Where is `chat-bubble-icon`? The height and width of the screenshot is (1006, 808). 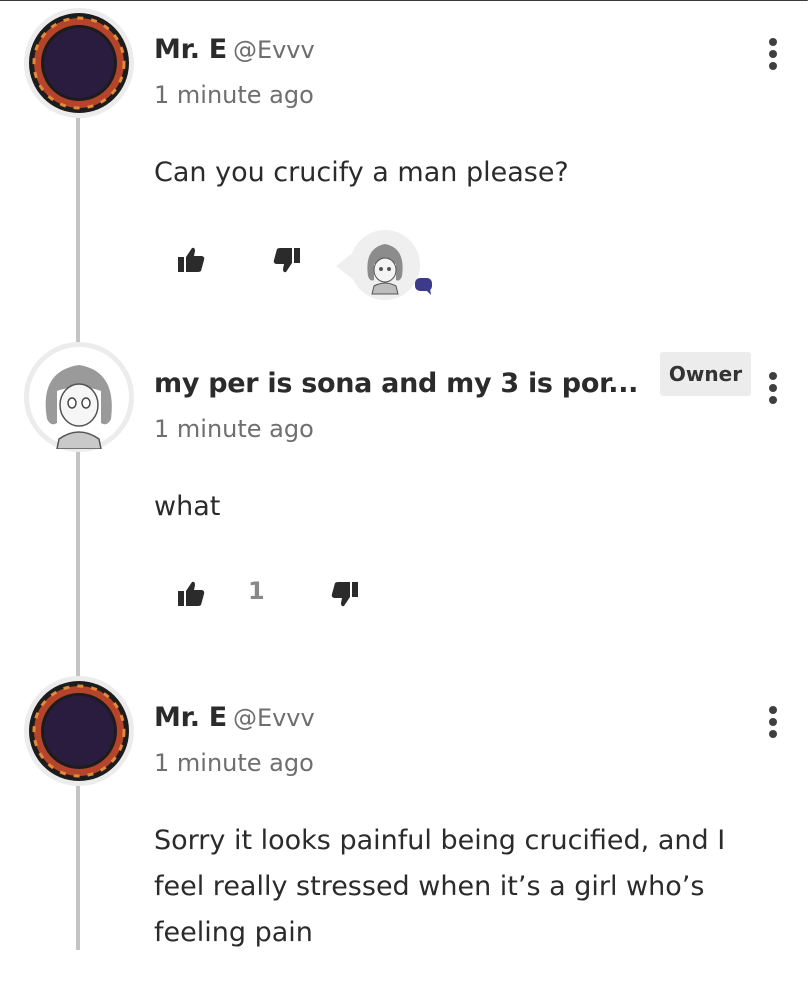
chat-bubble-icon is located at coordinates (423, 286).